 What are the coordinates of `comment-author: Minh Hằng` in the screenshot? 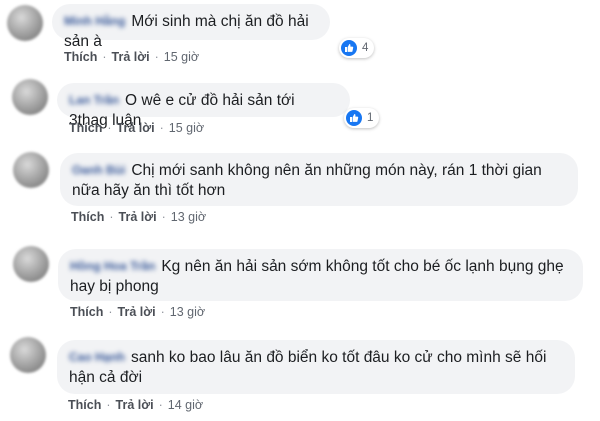 It's located at (94, 21).